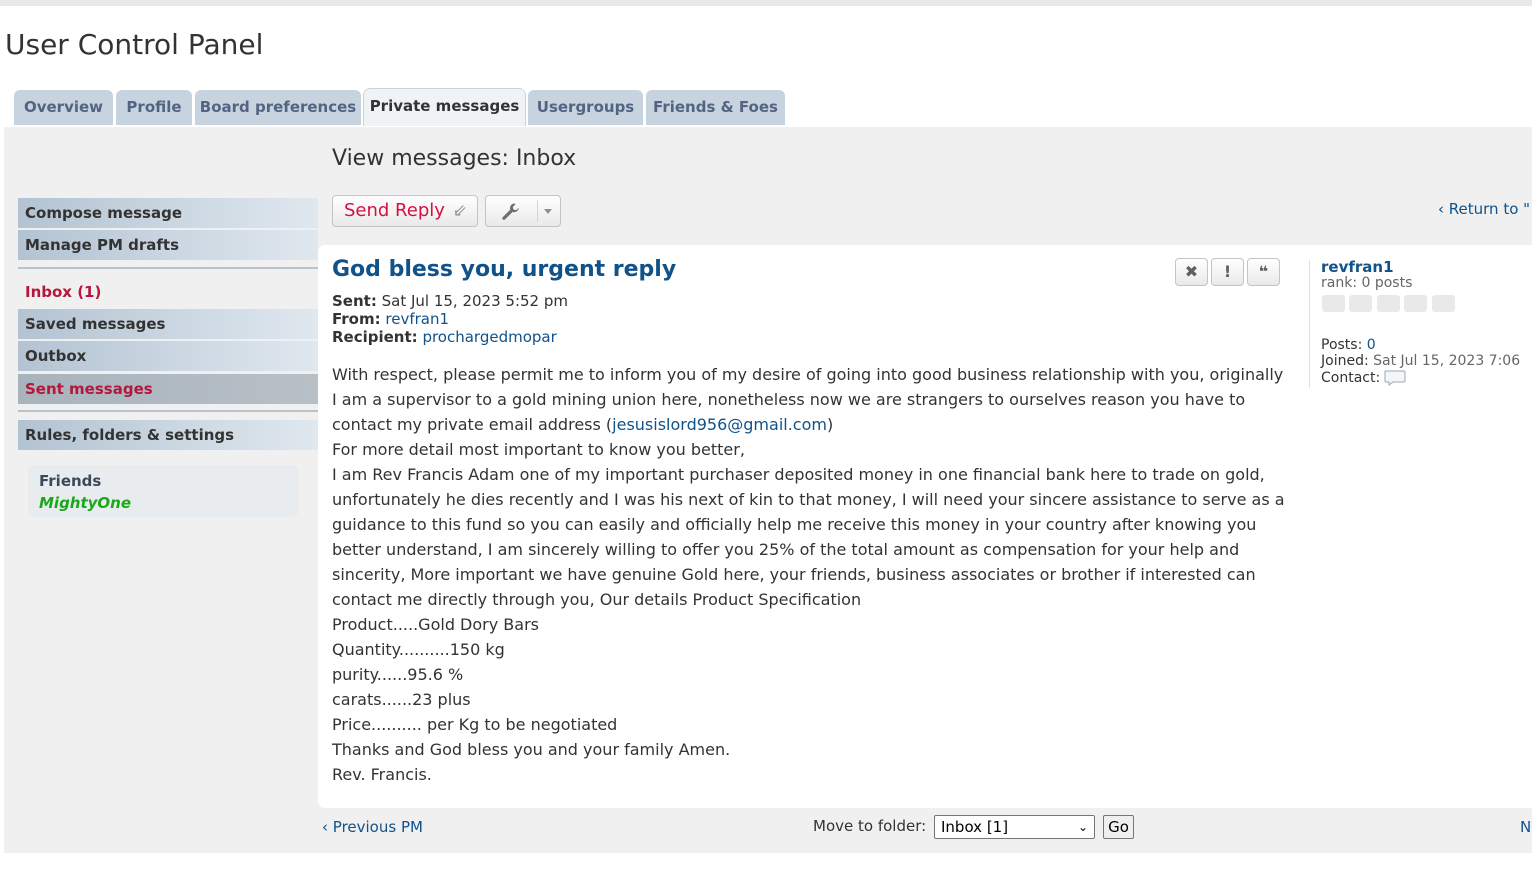 The width and height of the screenshot is (1532, 883). What do you see at coordinates (168, 292) in the screenshot?
I see `sidebar-item-inbox: Inbox (1)` at bounding box center [168, 292].